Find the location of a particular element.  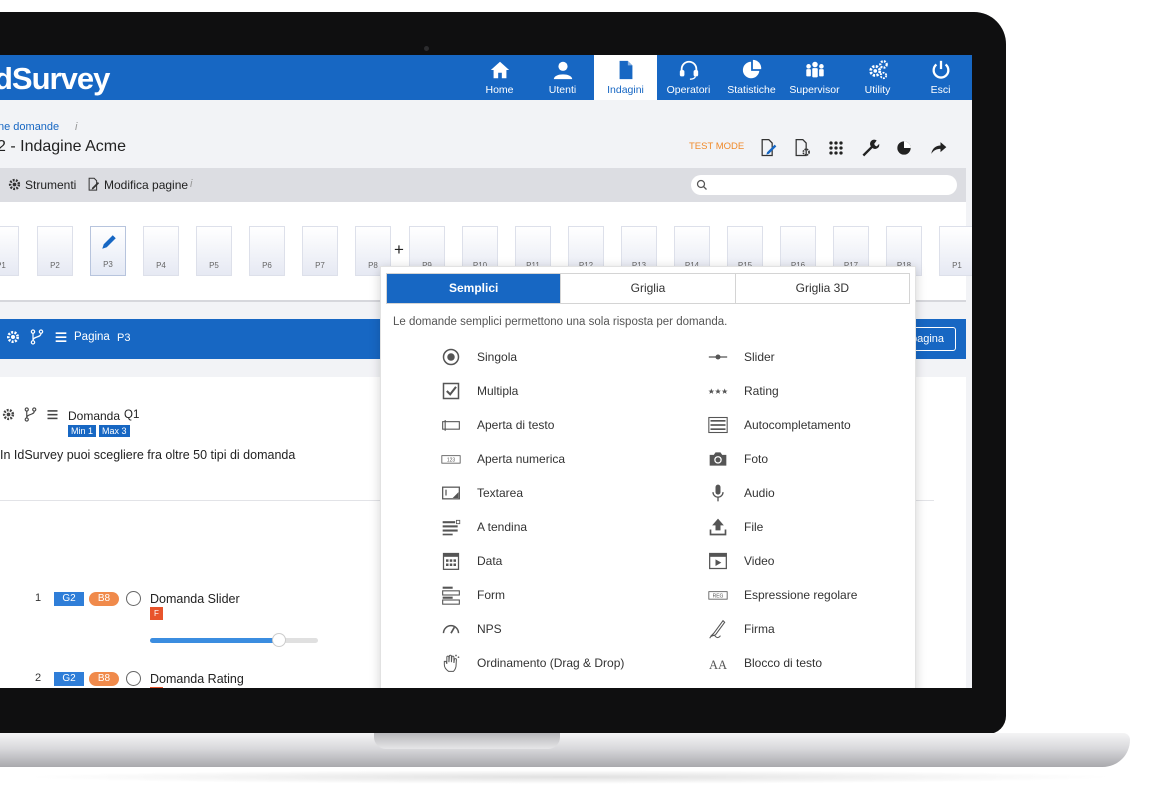

nav-statistiche: Statistiche is located at coordinates (751, 77).